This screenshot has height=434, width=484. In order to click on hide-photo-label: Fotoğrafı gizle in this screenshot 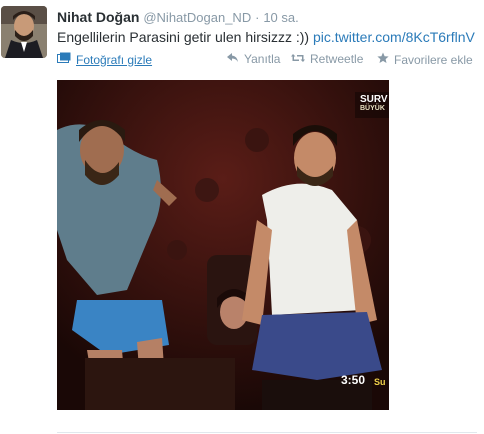, I will do `click(114, 59)`.